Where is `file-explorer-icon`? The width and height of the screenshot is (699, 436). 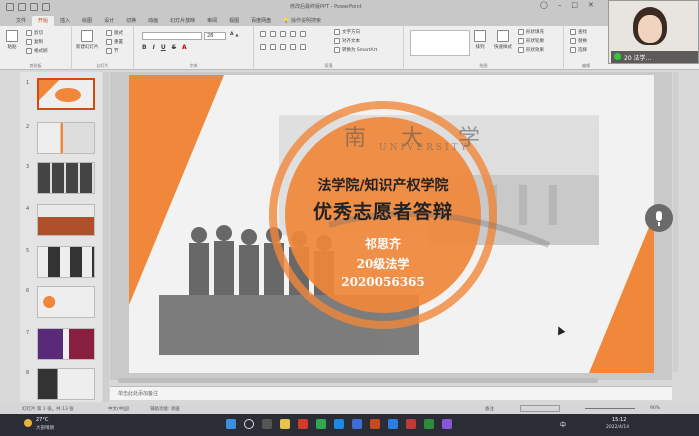 file-explorer-icon is located at coordinates (285, 424).